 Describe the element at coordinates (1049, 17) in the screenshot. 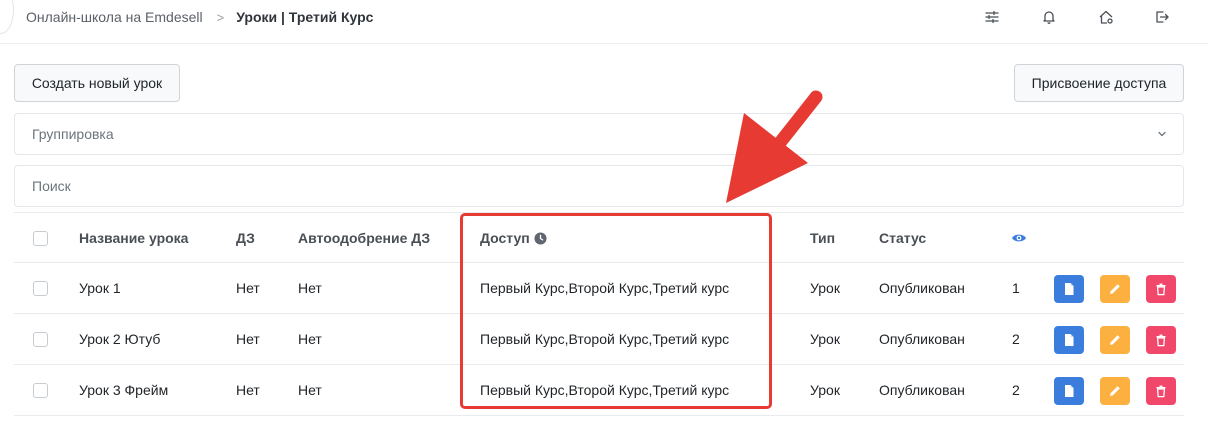

I see `bell-icon` at that location.